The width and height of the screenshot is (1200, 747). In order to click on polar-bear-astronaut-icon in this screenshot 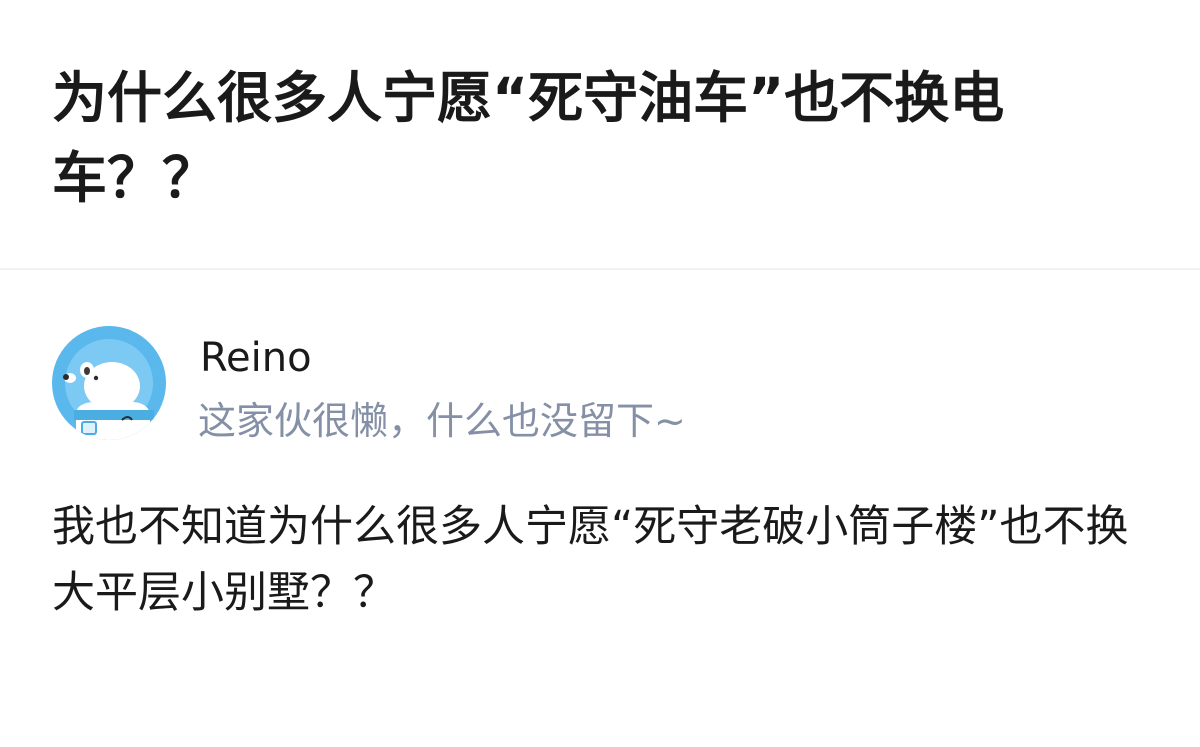, I will do `click(109, 383)`.